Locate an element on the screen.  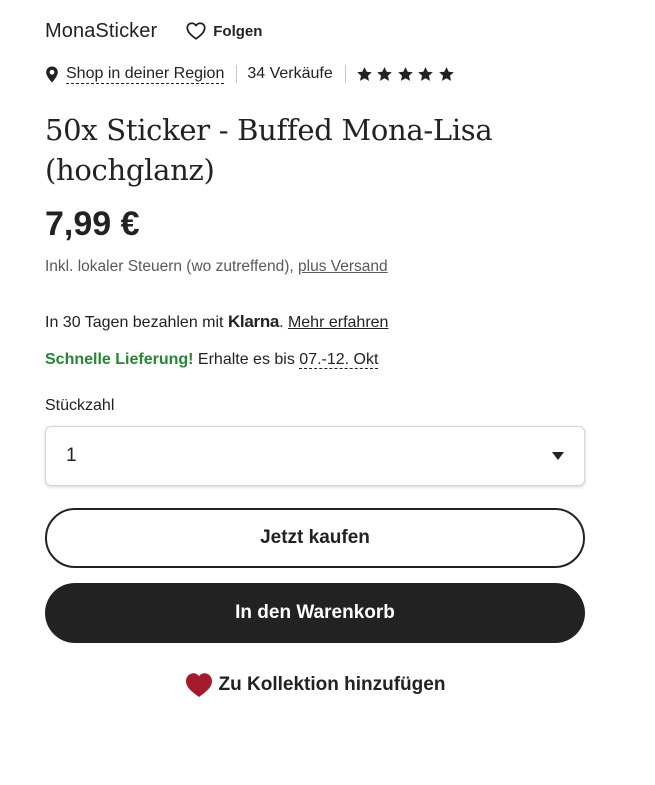
fast-delivery-label: Schnelle Lieferung! is located at coordinates (119, 359).